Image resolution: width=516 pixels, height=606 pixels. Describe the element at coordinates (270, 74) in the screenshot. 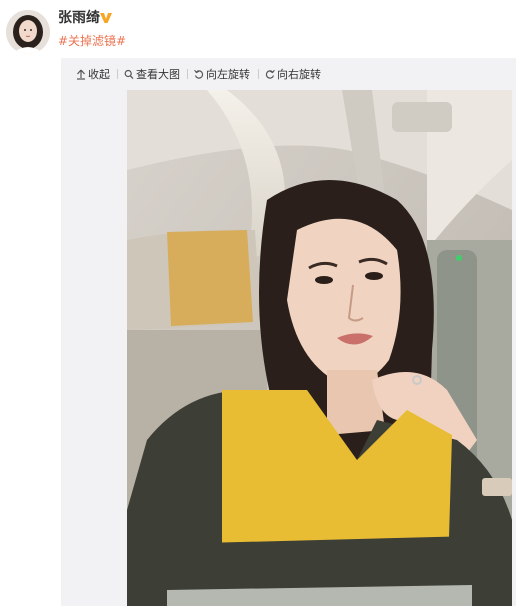

I see `rotate-right-icon` at that location.